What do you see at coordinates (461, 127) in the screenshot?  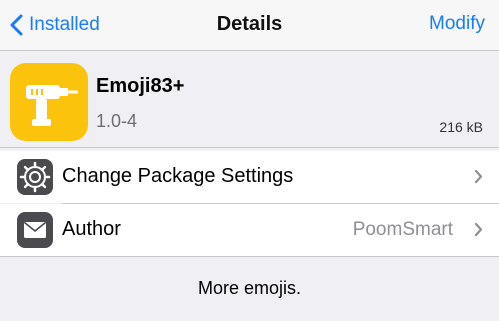 I see `package-size: 216 kB` at bounding box center [461, 127].